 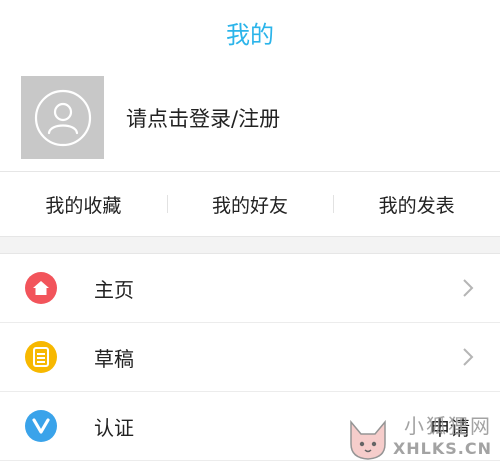 I want to click on header: 我的, so click(x=250, y=32).